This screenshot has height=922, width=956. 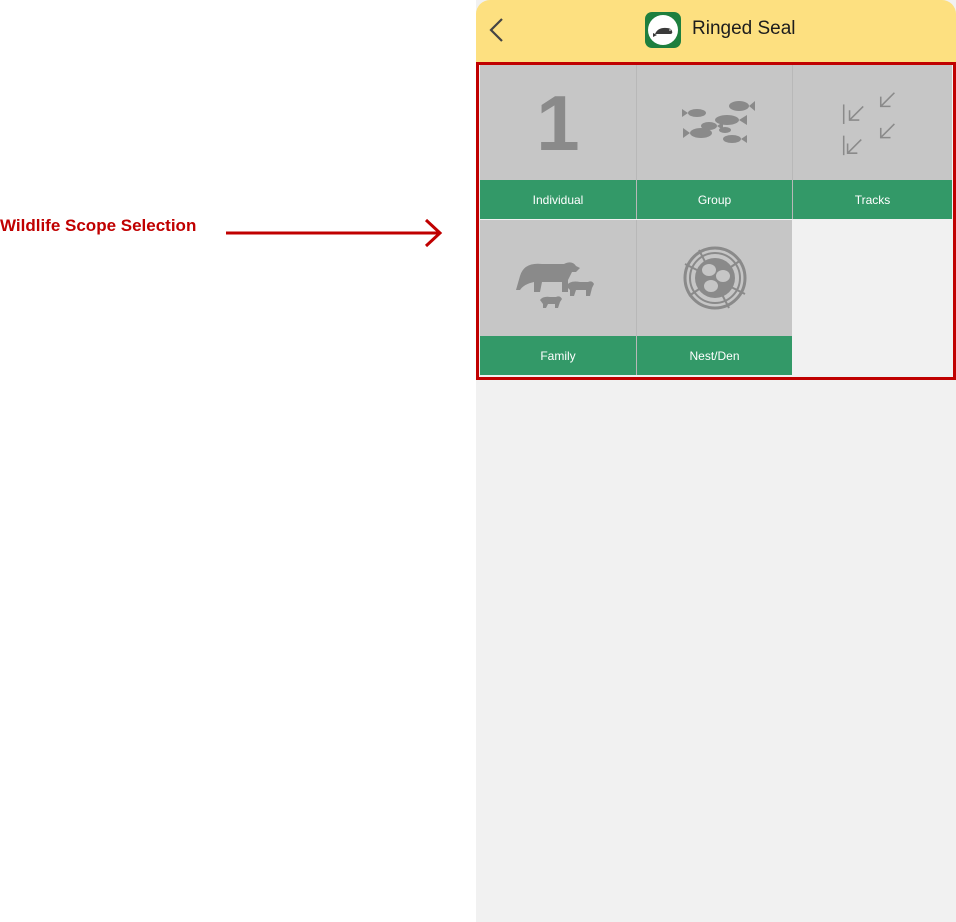 What do you see at coordinates (714, 199) in the screenshot?
I see `scope-option-label: Group` at bounding box center [714, 199].